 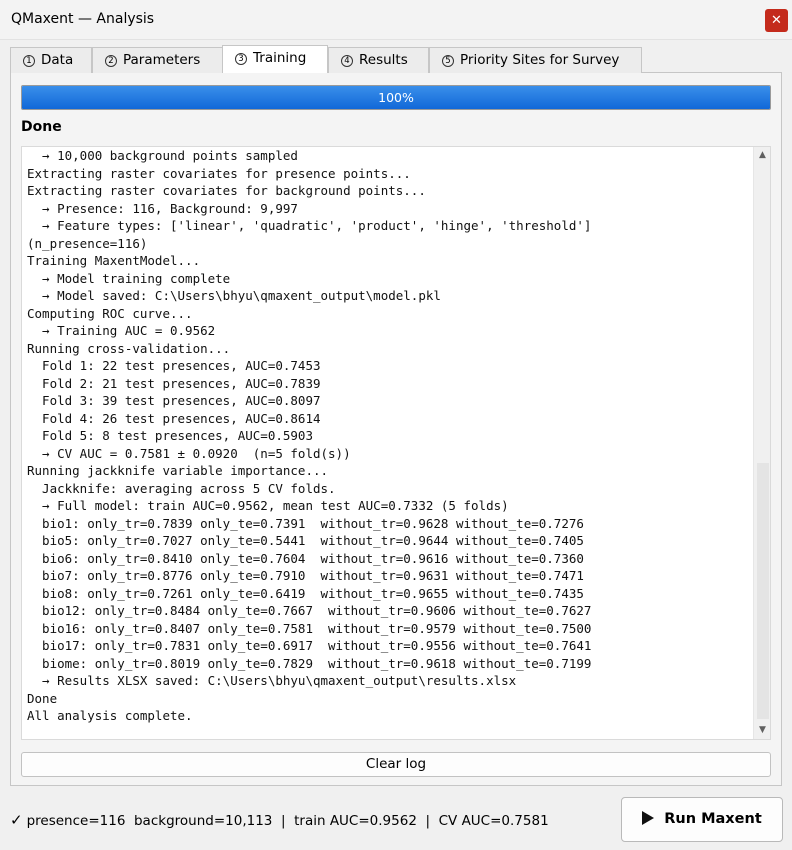 What do you see at coordinates (57, 60) in the screenshot?
I see `tab-label: Data` at bounding box center [57, 60].